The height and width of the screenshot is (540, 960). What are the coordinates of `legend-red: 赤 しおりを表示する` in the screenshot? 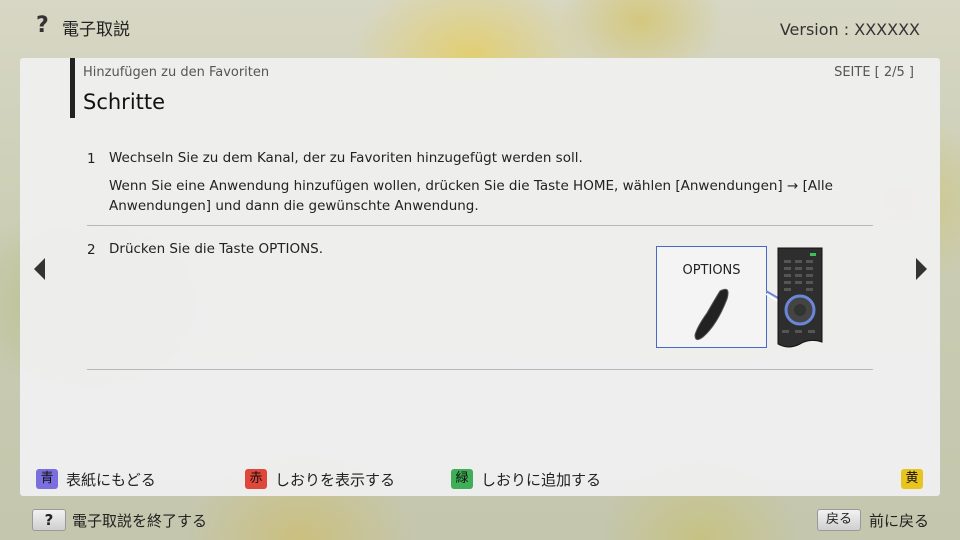 It's located at (320, 479).